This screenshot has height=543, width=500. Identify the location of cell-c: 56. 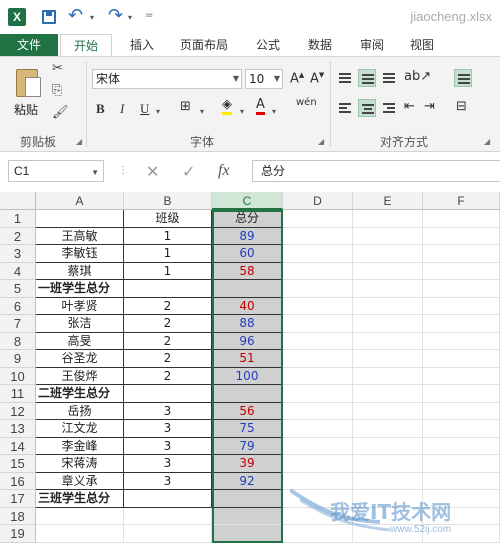
(247, 411).